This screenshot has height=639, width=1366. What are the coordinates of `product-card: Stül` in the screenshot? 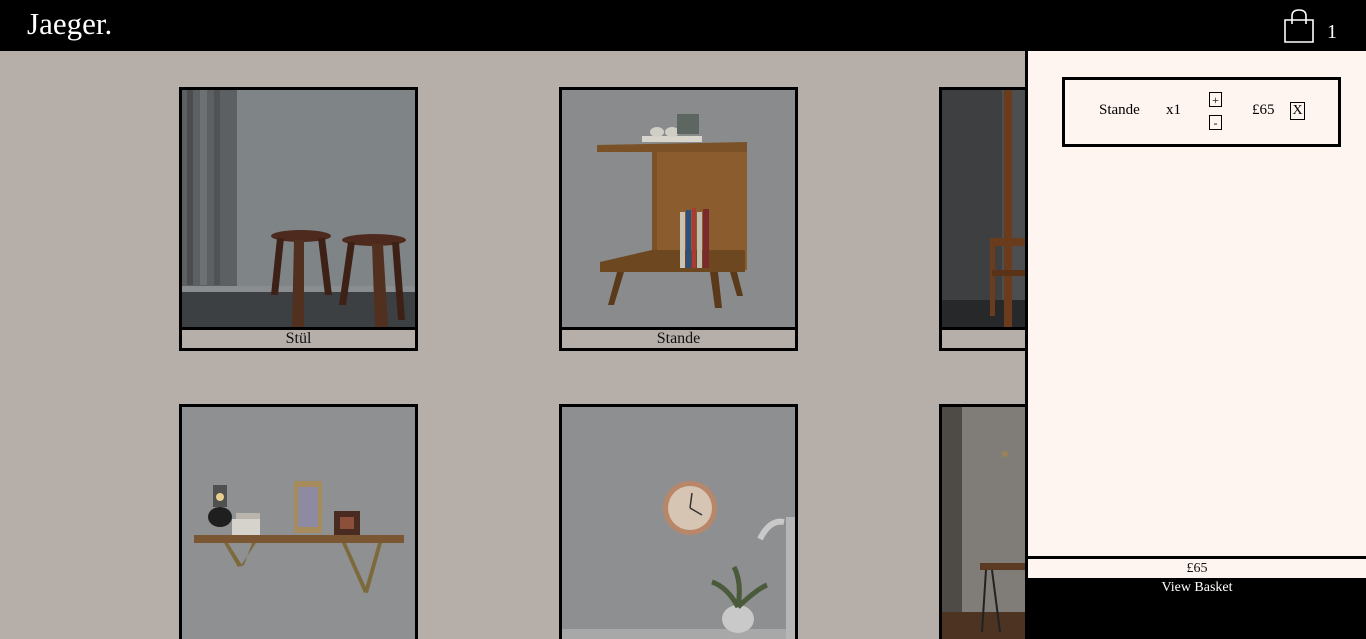 It's located at (298, 219).